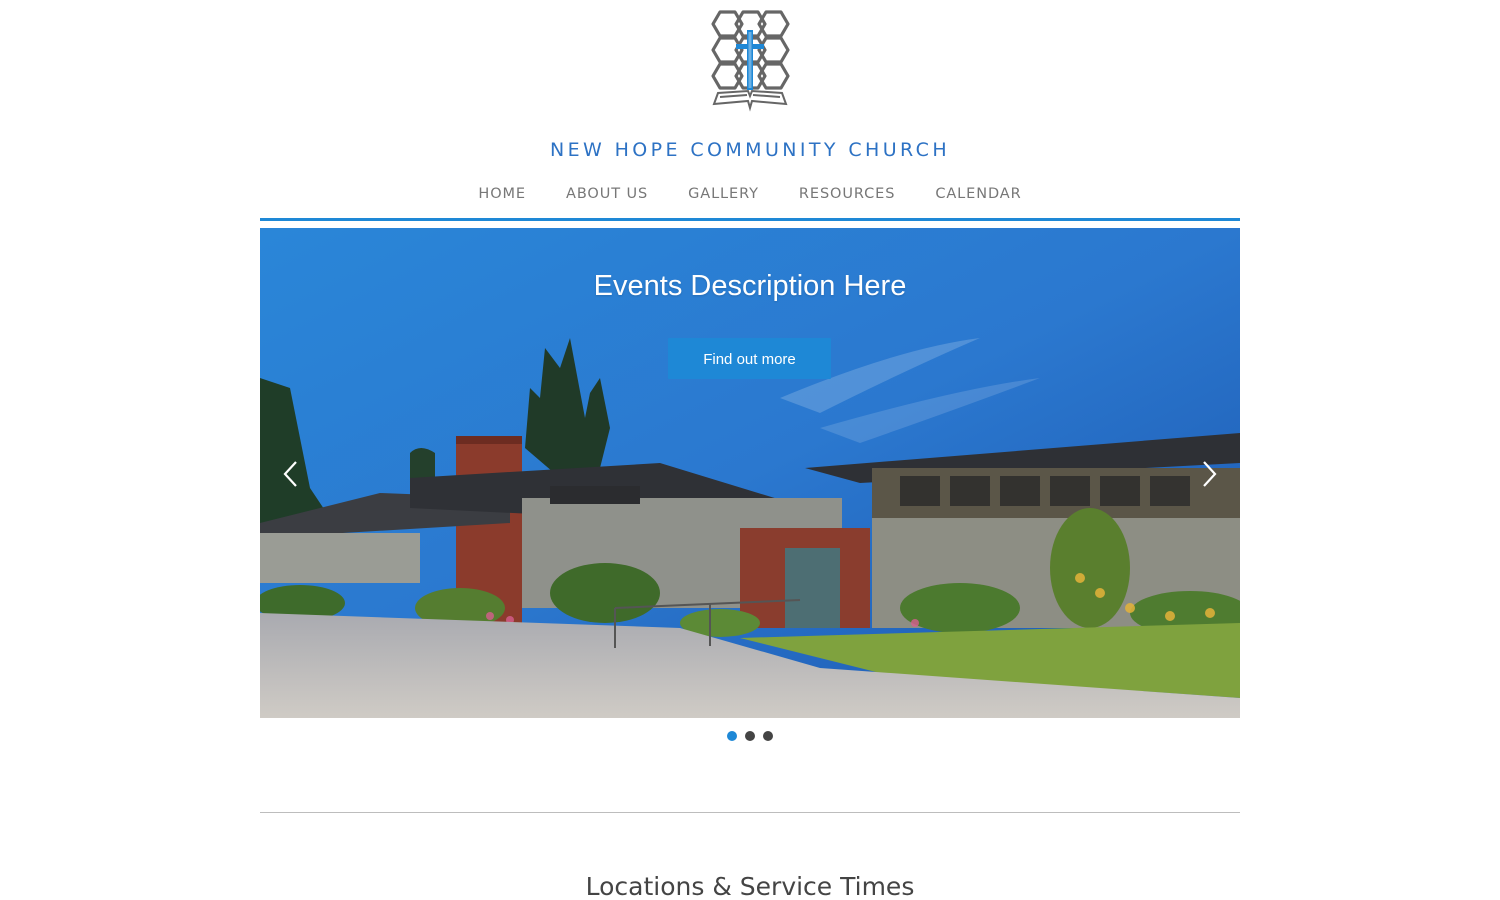 The image size is (1500, 900). What do you see at coordinates (750, 150) in the screenshot?
I see `site-title: NEW HOPE COMMUNITY CHURCH` at bounding box center [750, 150].